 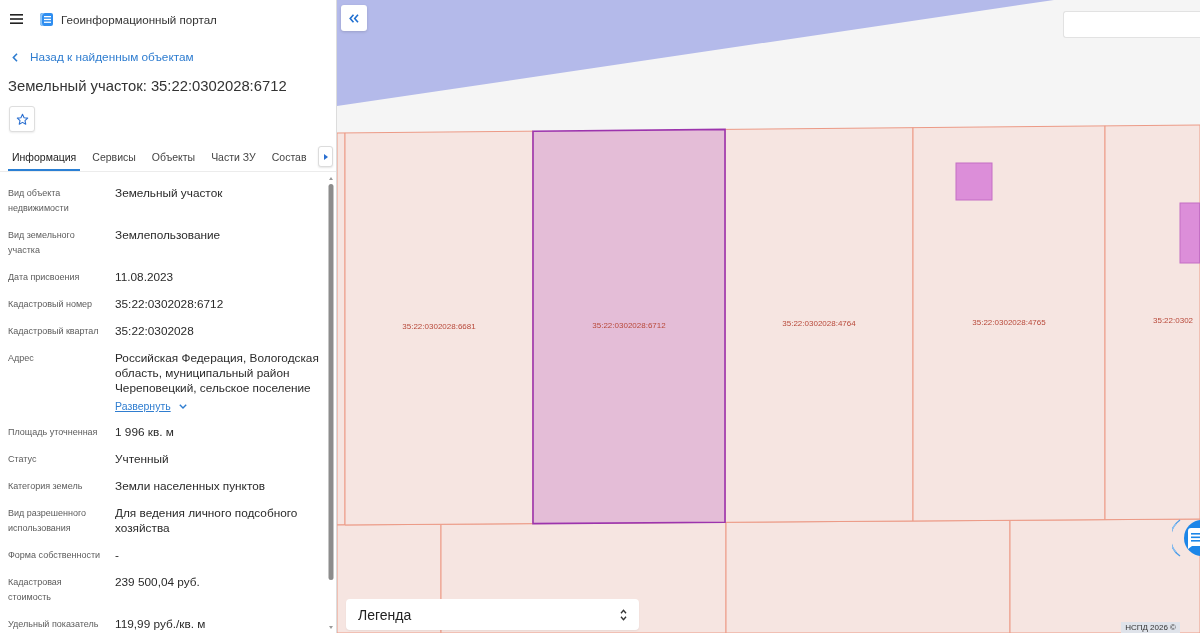 I want to click on field-label: Вид земельного участка, so click(x=42, y=243).